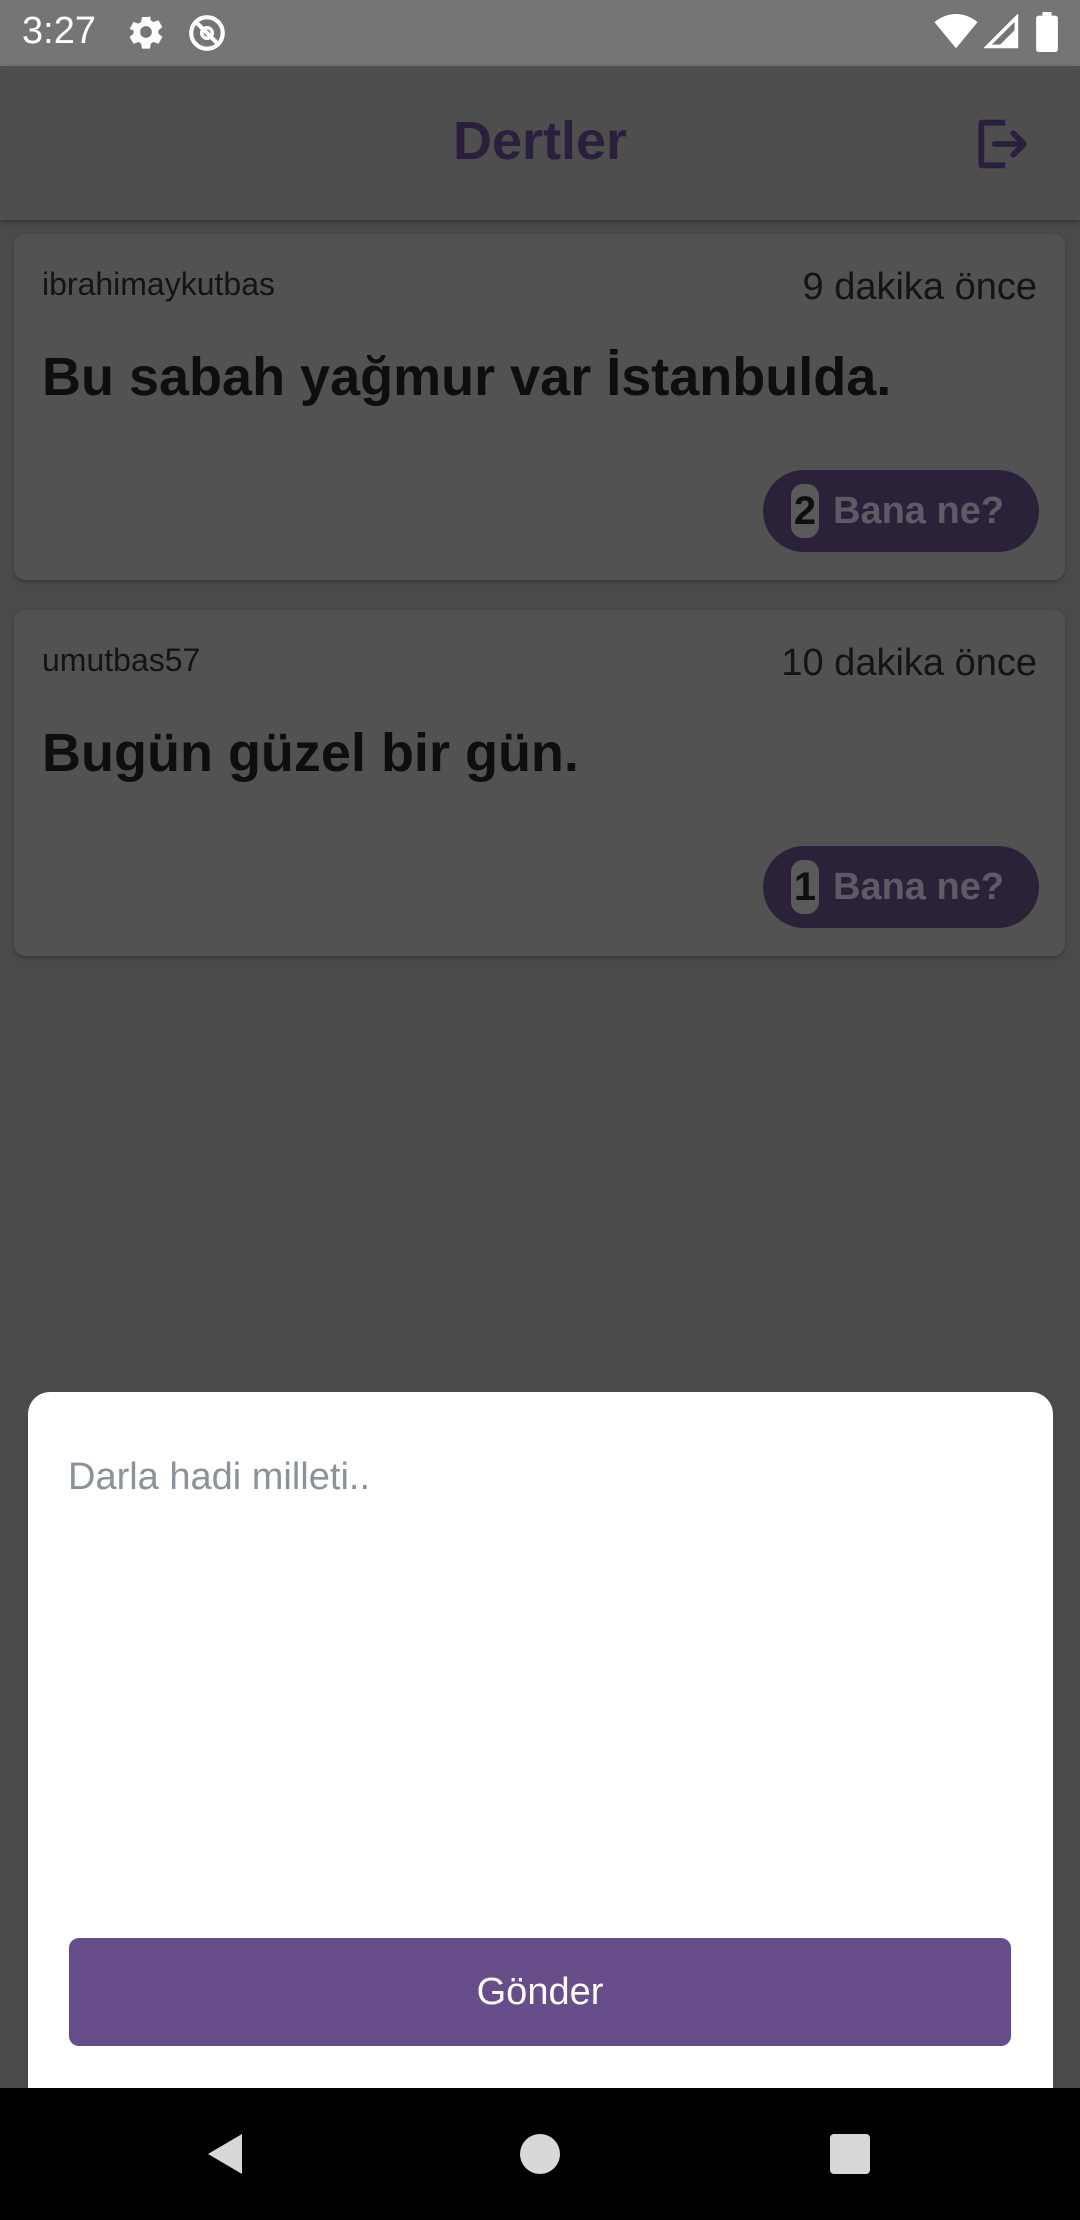  Describe the element at coordinates (59, 31) in the screenshot. I see `status-time: 3:27` at that location.